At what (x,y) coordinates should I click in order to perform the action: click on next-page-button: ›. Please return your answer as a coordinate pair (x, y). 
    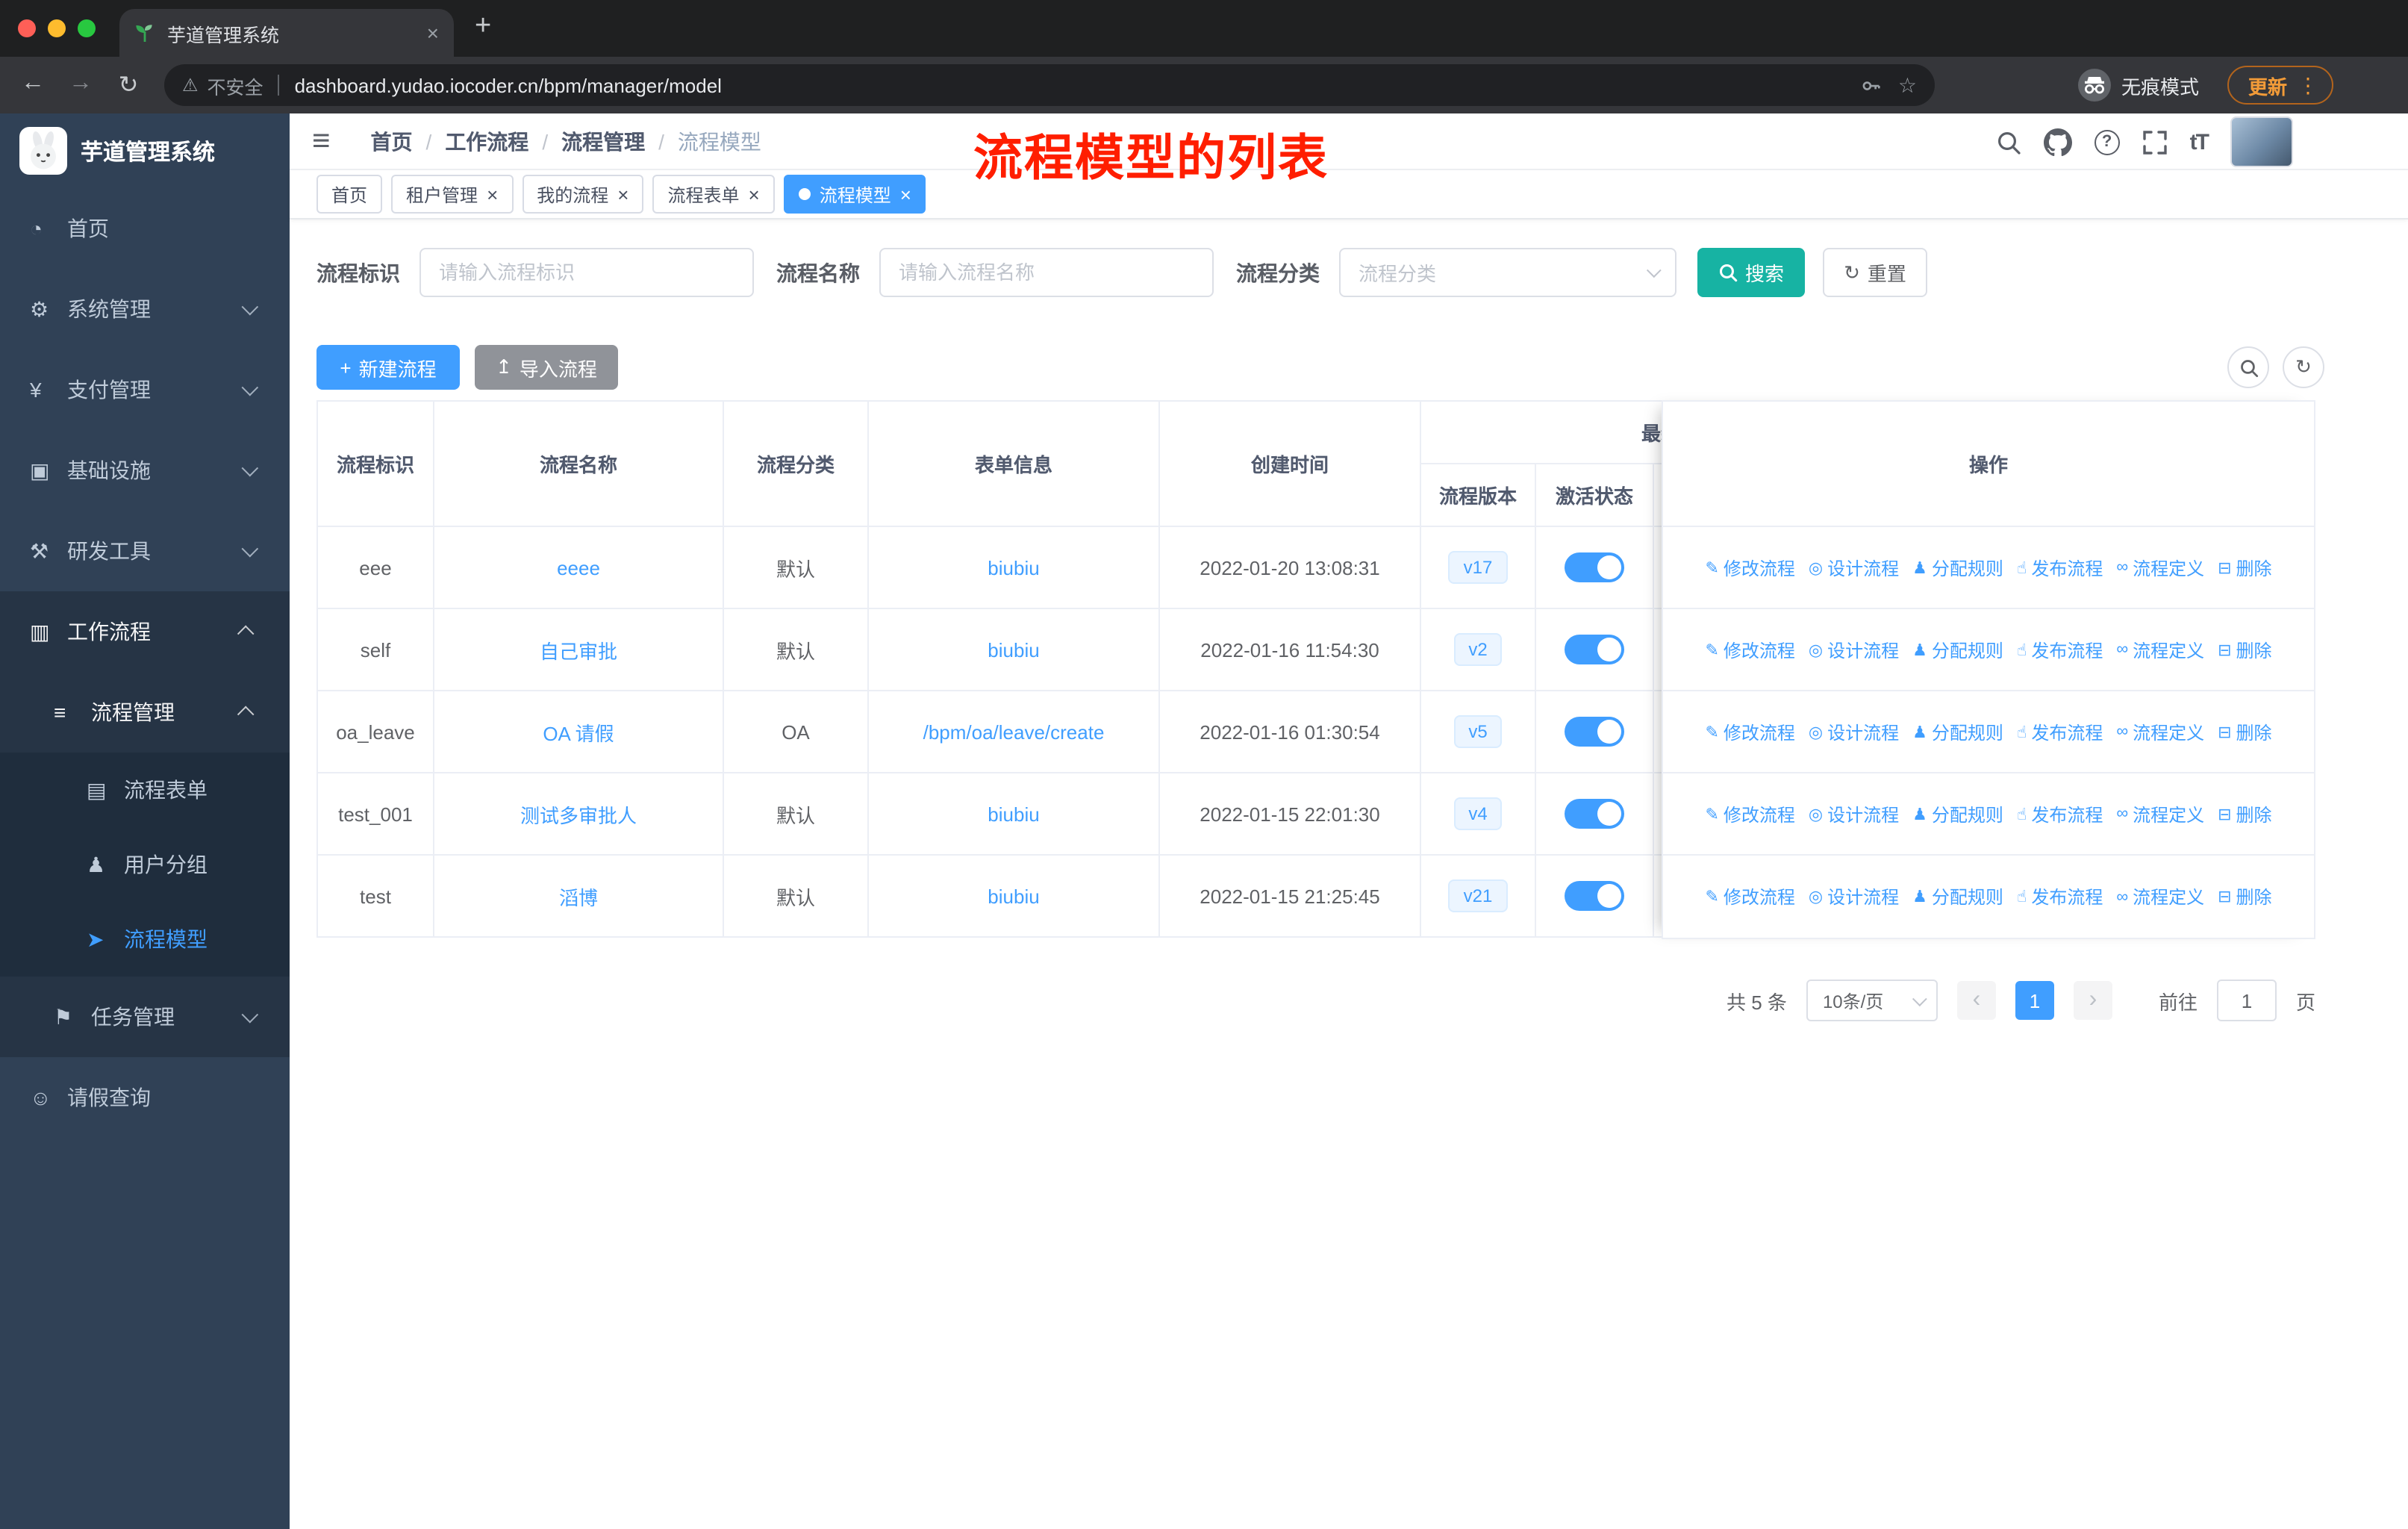
    Looking at the image, I should click on (2092, 1000).